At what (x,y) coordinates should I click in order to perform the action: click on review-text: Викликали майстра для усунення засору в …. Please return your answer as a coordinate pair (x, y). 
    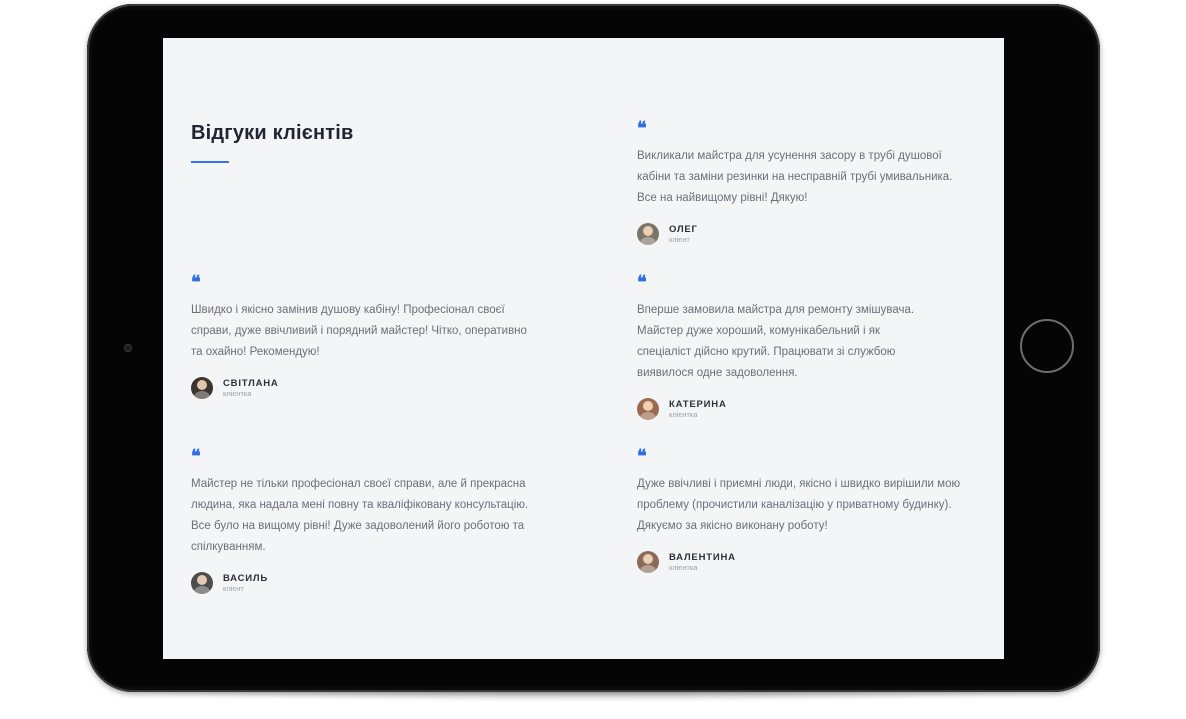
    Looking at the image, I should click on (795, 177).